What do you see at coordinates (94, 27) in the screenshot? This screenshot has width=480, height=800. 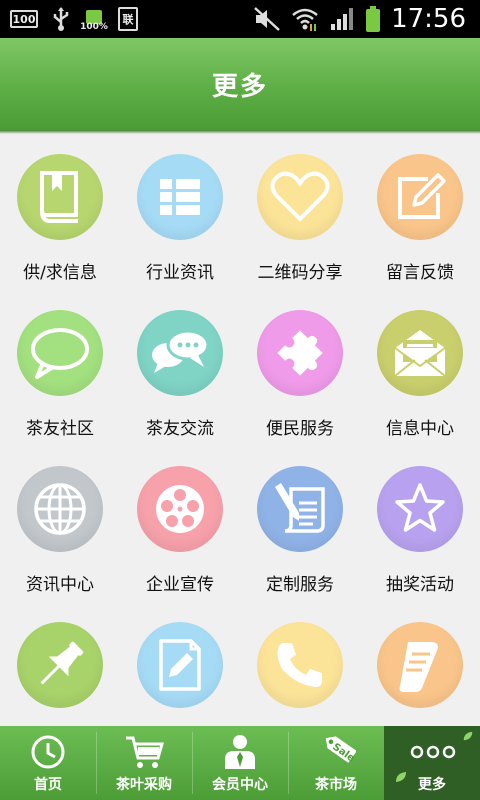 I see `battery-small-text: 100%` at bounding box center [94, 27].